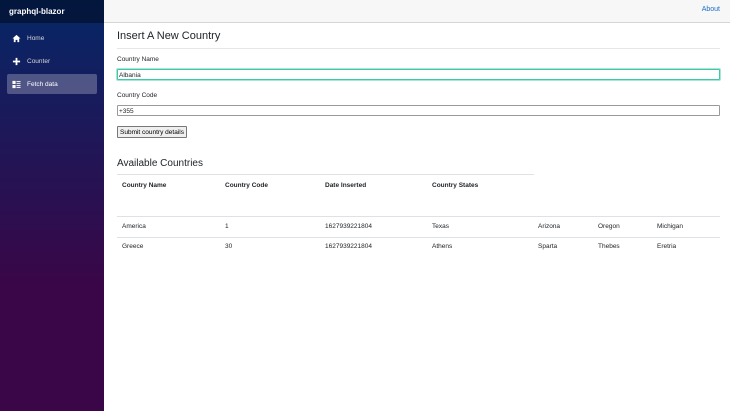  What do you see at coordinates (137, 95) in the screenshot?
I see `country-code-label: Country Code` at bounding box center [137, 95].